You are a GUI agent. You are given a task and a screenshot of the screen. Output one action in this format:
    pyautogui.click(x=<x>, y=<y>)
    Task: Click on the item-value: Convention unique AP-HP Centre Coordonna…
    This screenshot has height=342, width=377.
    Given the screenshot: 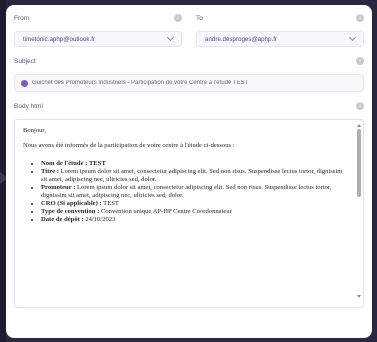 What is the action you would take?
    pyautogui.click(x=166, y=211)
    